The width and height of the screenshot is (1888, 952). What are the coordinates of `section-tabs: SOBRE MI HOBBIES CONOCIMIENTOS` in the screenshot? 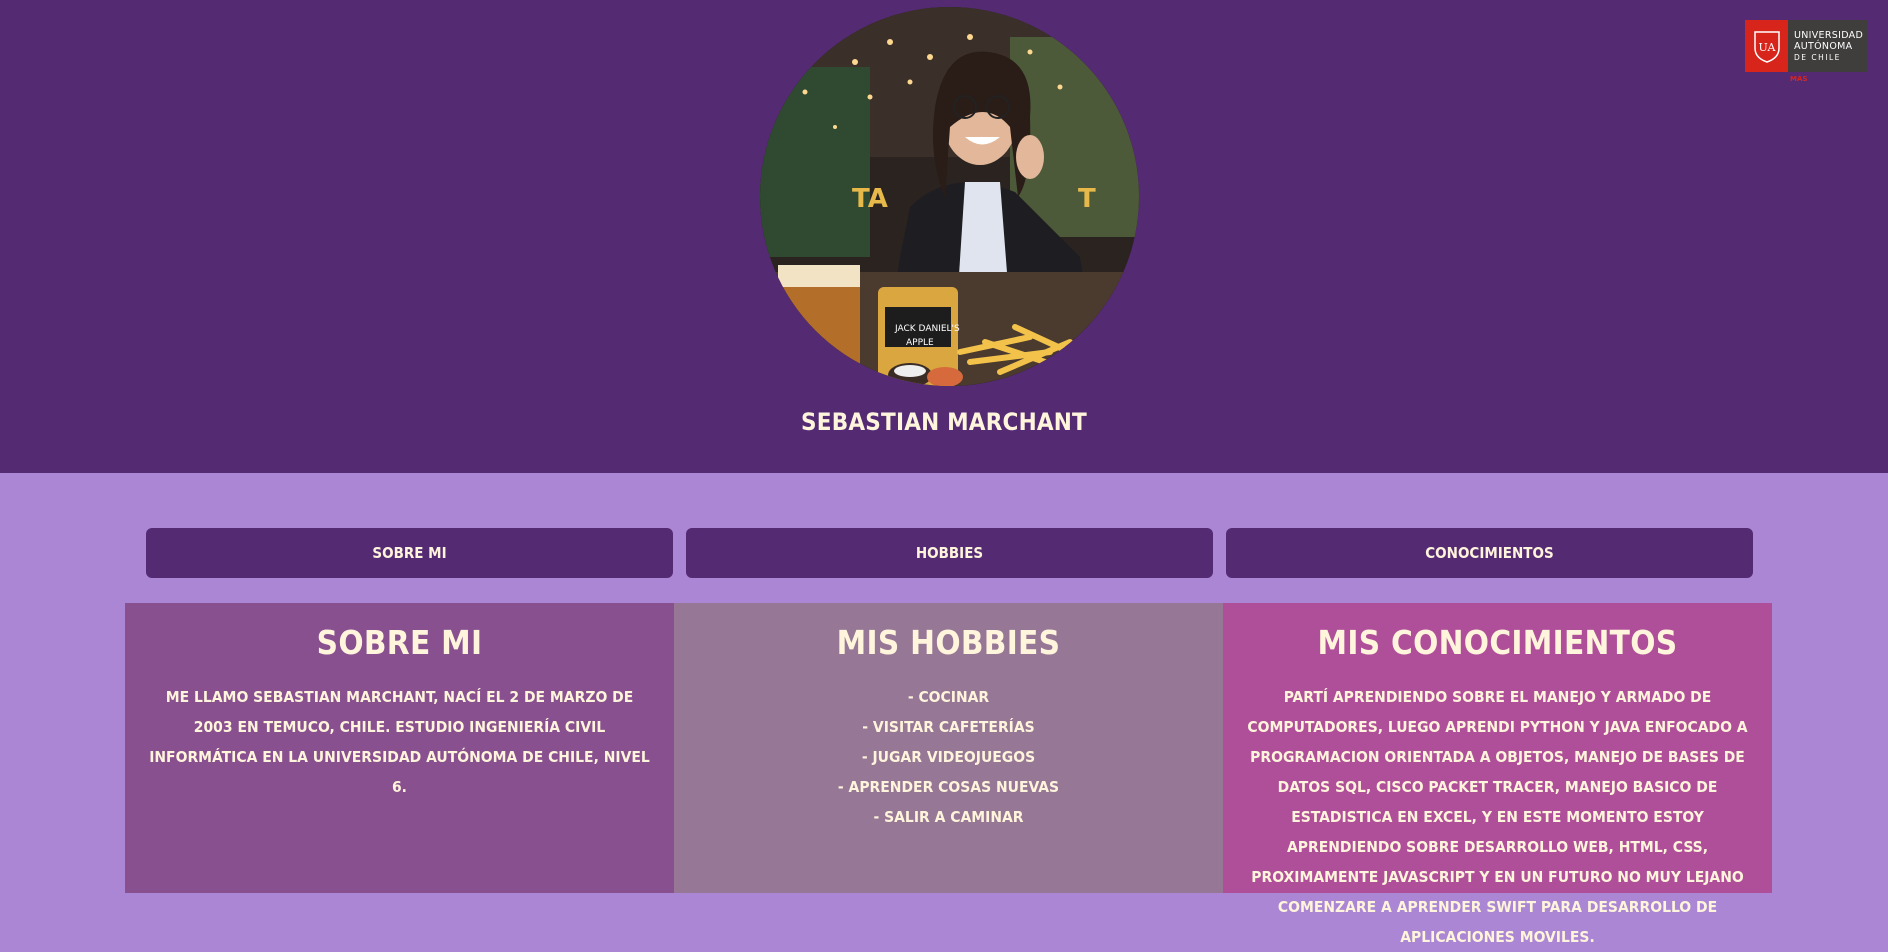 It's located at (949, 553).